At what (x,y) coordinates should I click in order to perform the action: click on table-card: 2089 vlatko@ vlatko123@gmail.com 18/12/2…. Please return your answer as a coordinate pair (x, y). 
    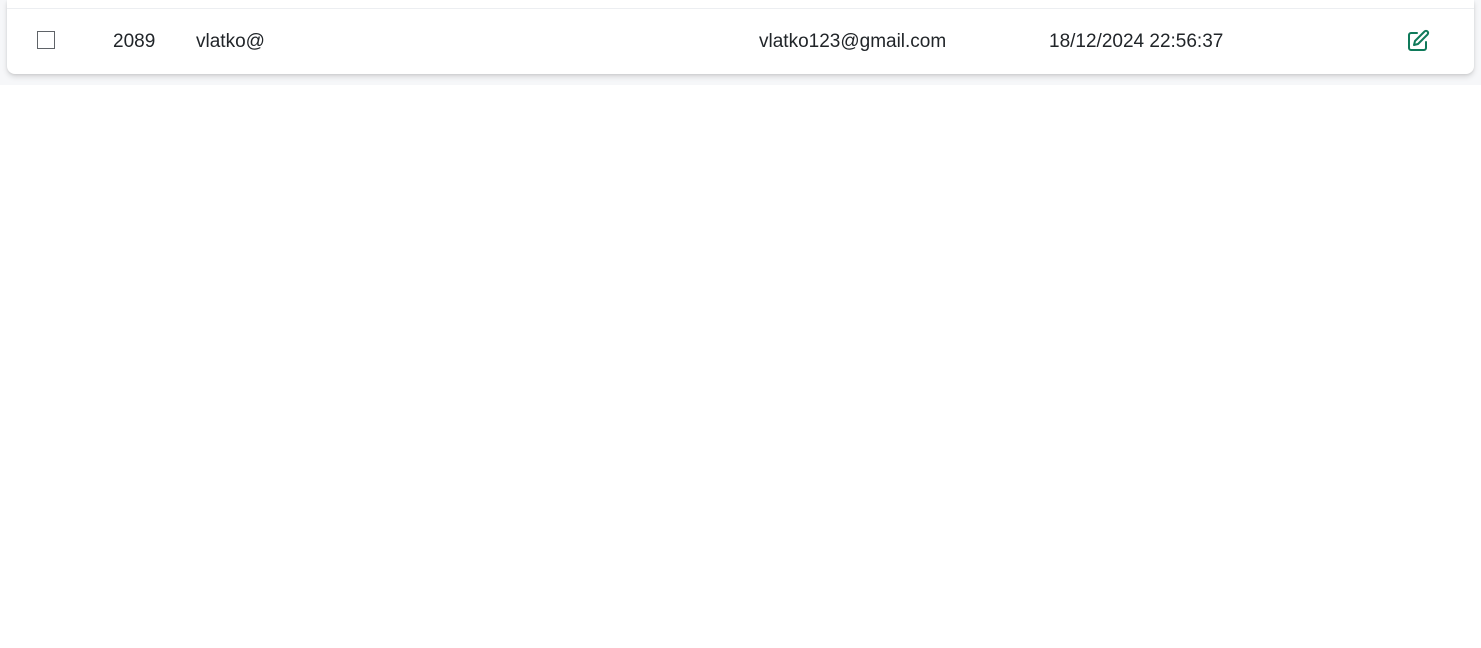
    Looking at the image, I should click on (740, 37).